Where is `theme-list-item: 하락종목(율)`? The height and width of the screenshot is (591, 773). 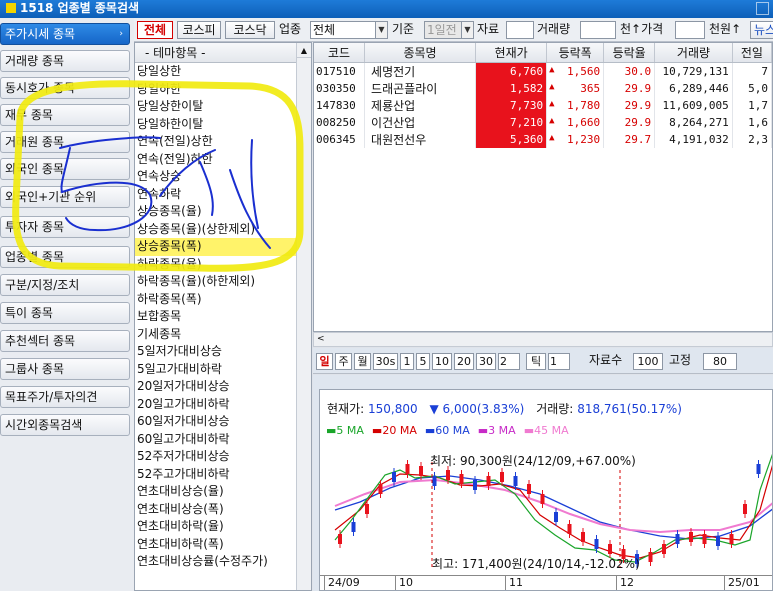 theme-list-item: 하락종목(율) is located at coordinates (223, 265).